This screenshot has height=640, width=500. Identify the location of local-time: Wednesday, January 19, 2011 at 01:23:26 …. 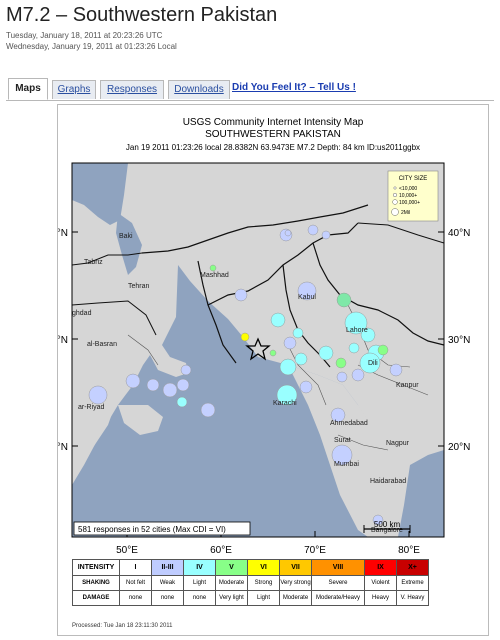
(91, 46).